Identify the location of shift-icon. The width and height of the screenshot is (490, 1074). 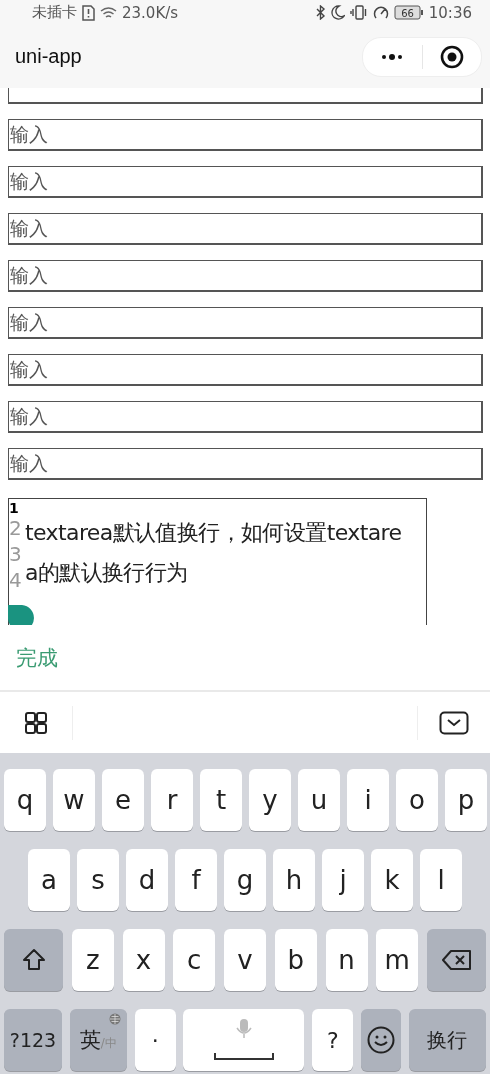
(33, 960).